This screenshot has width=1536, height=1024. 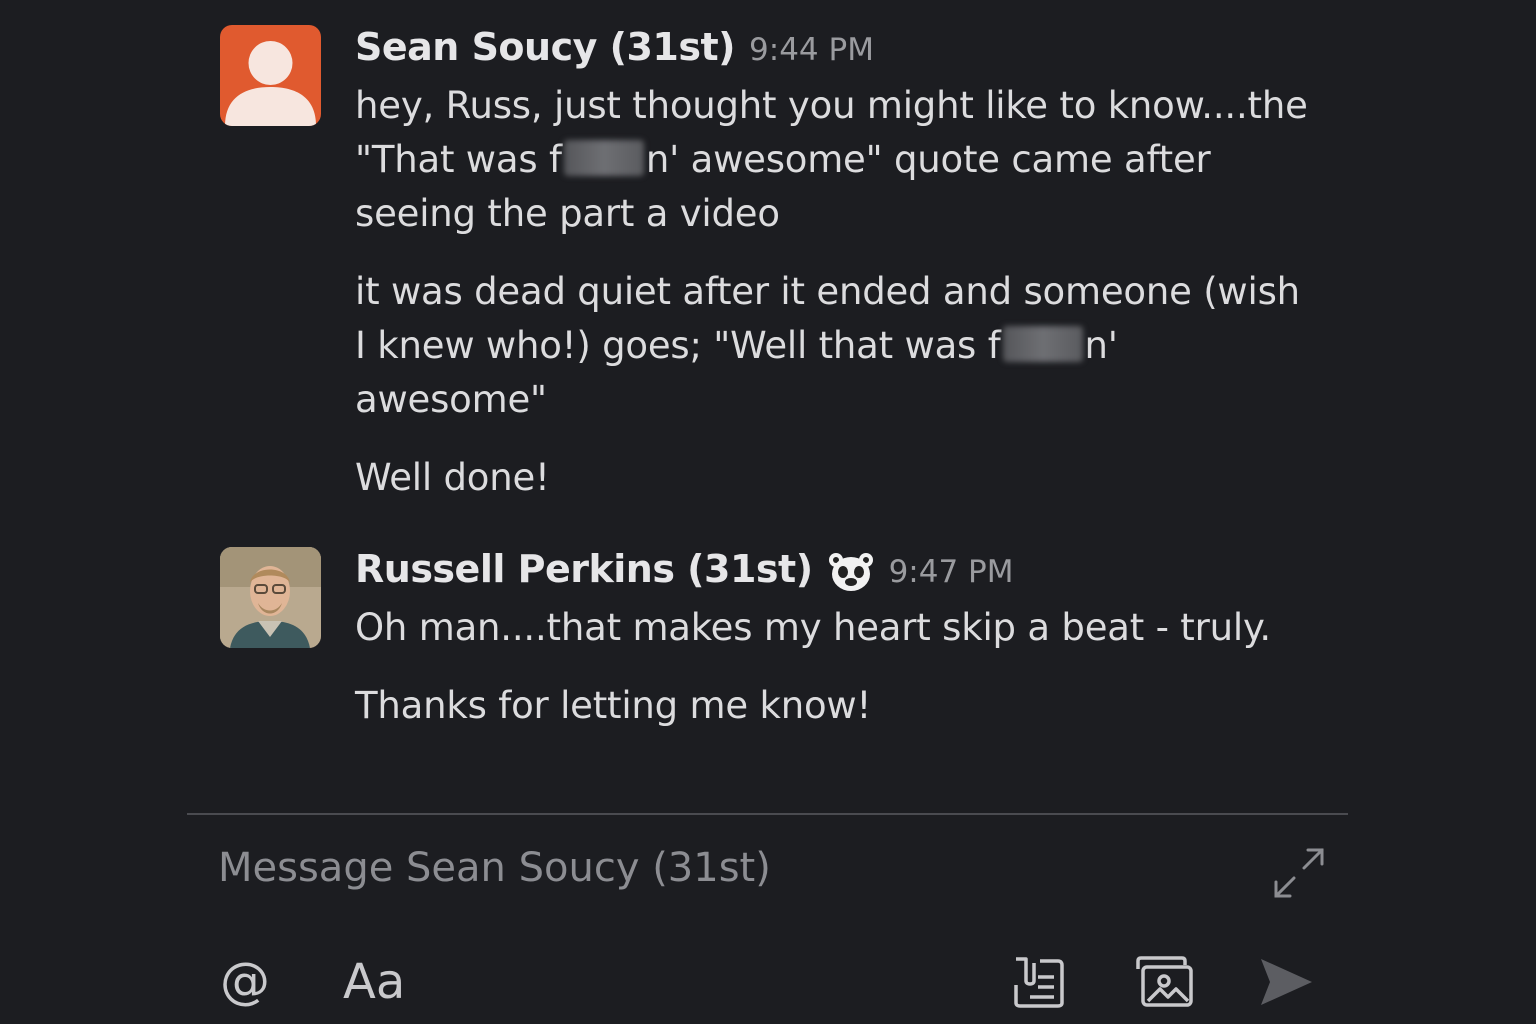 I want to click on mention-button: @, so click(x=245, y=981).